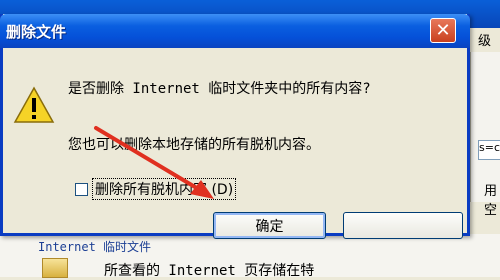 The height and width of the screenshot is (280, 500). I want to click on warning-icon, so click(34, 104).